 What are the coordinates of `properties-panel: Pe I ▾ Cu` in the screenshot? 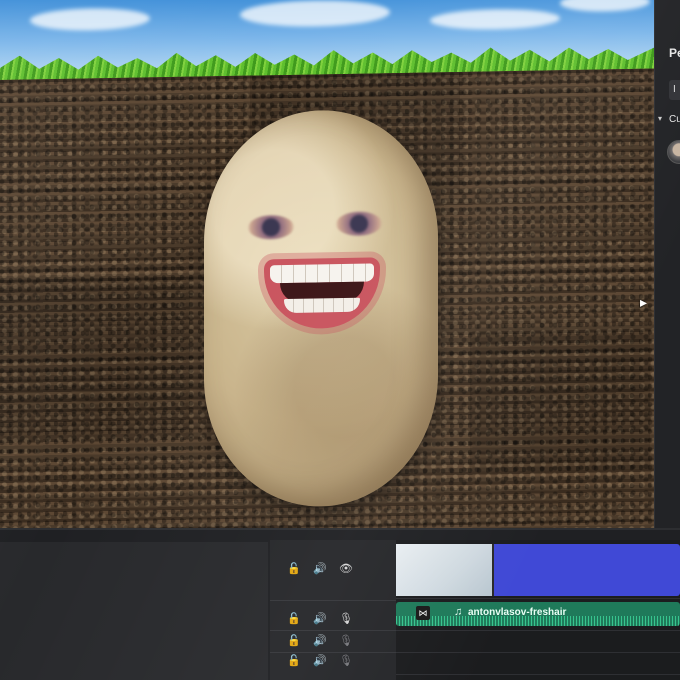 It's located at (667, 265).